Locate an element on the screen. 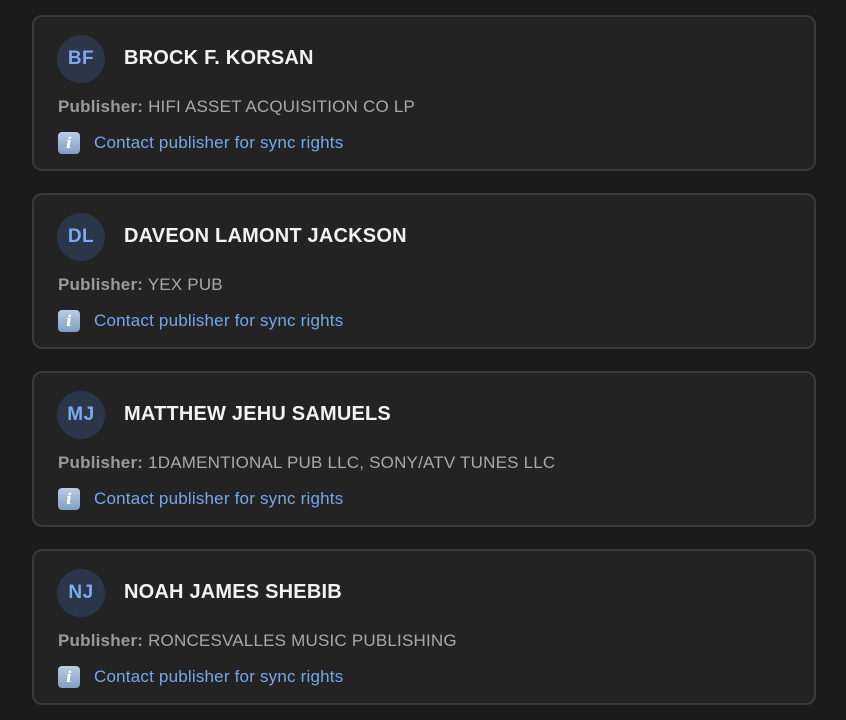 This screenshot has height=720, width=846. publisher-value: YEX PUB is located at coordinates (185, 284).